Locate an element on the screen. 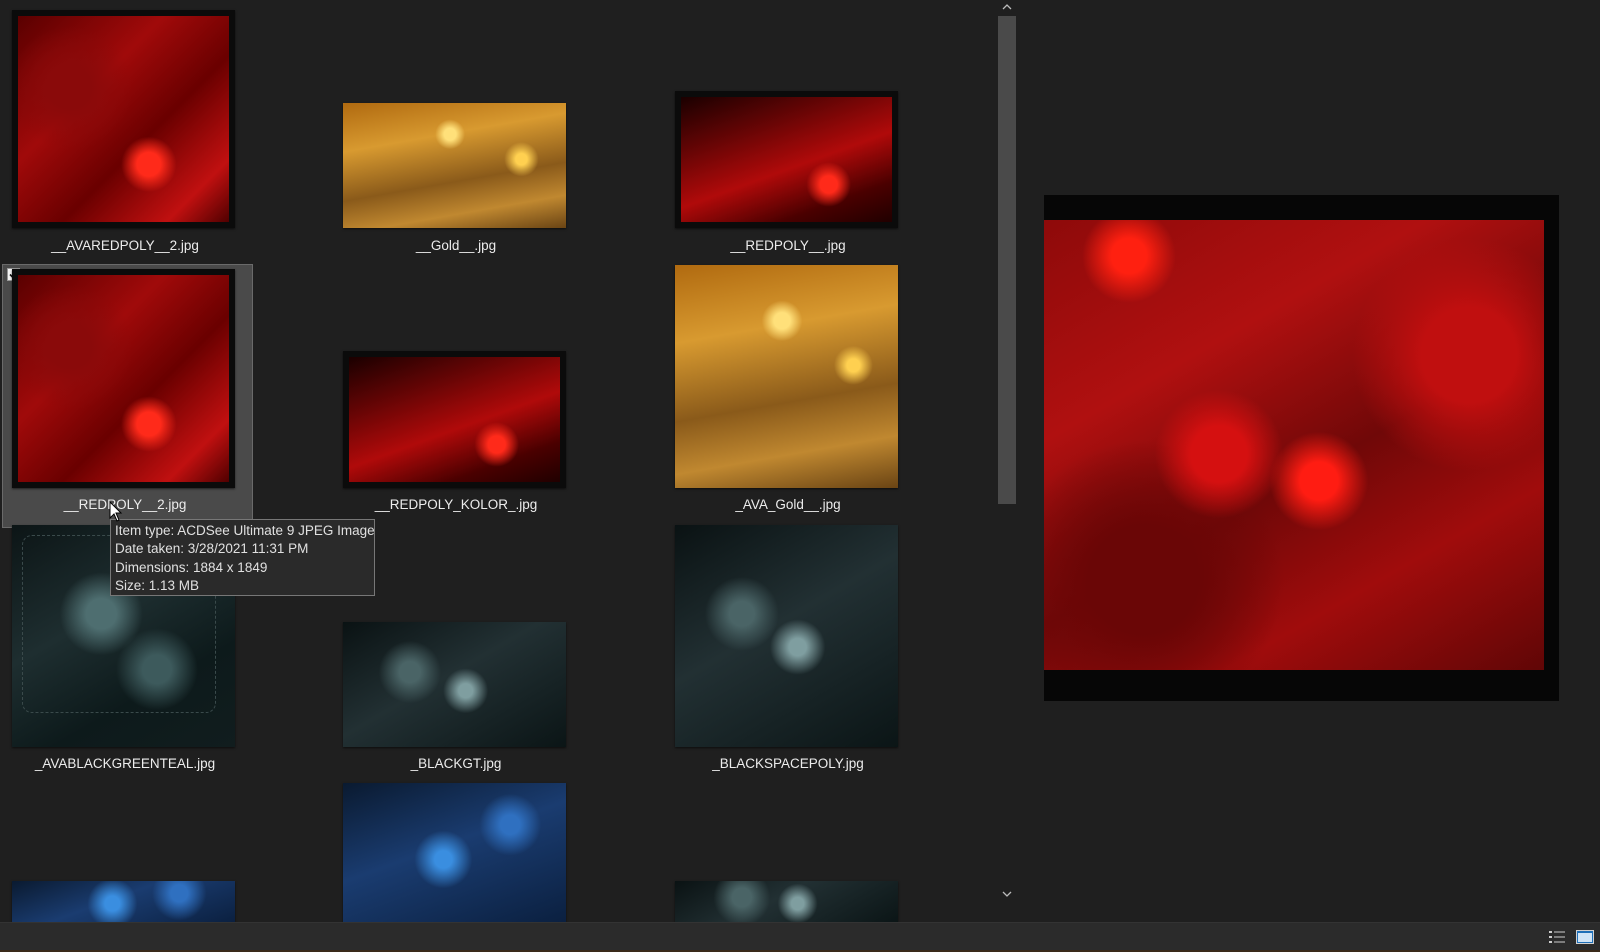 Image resolution: width=1600 pixels, height=952 pixels. details-view-icon is located at coordinates (1556, 936).